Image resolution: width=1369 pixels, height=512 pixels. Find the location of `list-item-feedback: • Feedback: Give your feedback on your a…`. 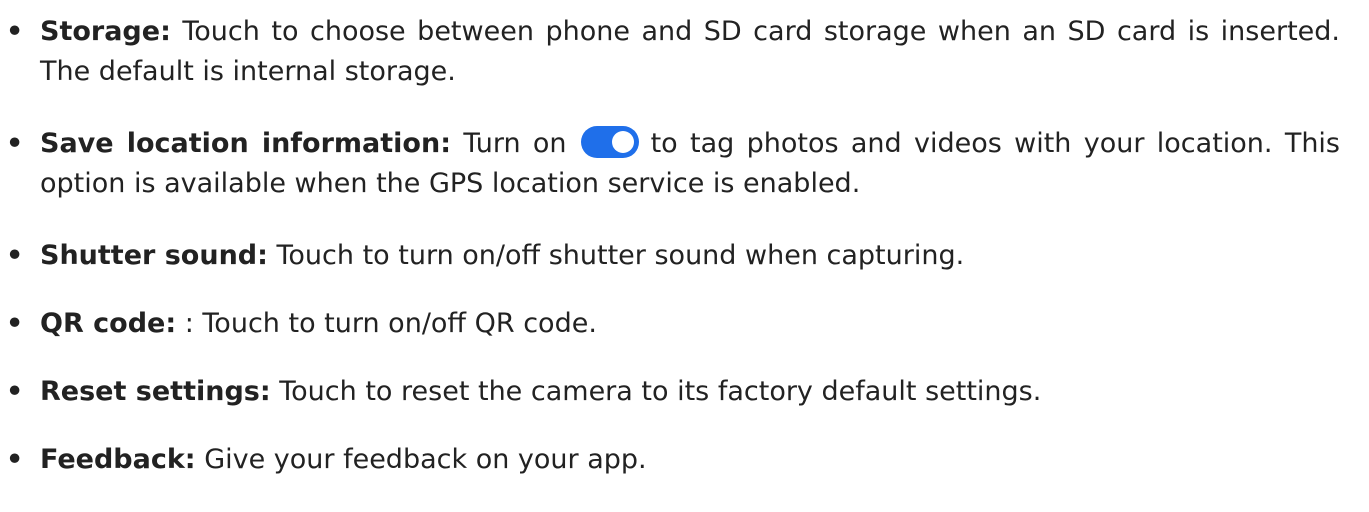

list-item-feedback: • Feedback: Give your feedback on your a… is located at coordinates (673, 460).